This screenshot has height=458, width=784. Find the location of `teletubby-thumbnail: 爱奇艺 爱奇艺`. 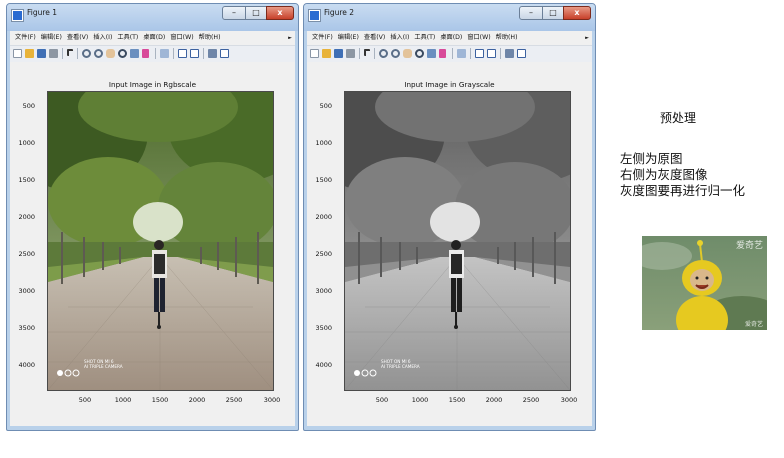

teletubby-thumbnail: 爱奇艺 爱奇艺 is located at coordinates (704, 283).